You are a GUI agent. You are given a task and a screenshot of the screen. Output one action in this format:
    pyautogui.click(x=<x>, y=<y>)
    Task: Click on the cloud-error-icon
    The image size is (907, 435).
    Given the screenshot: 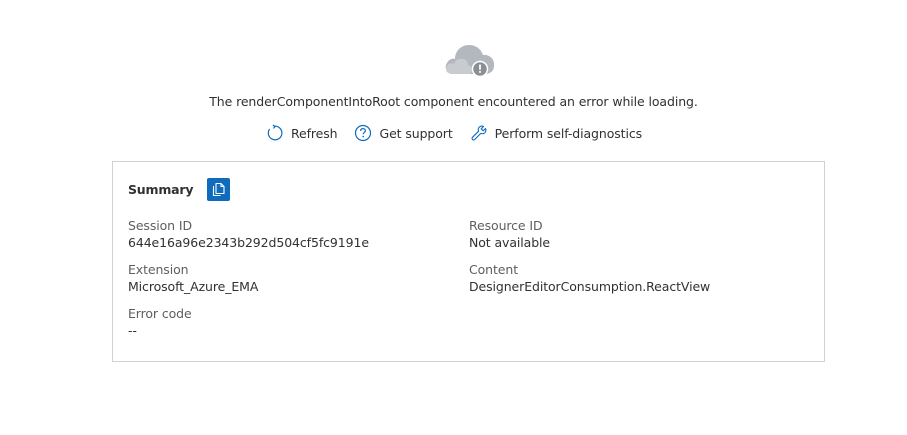 What is the action you would take?
    pyautogui.click(x=470, y=59)
    